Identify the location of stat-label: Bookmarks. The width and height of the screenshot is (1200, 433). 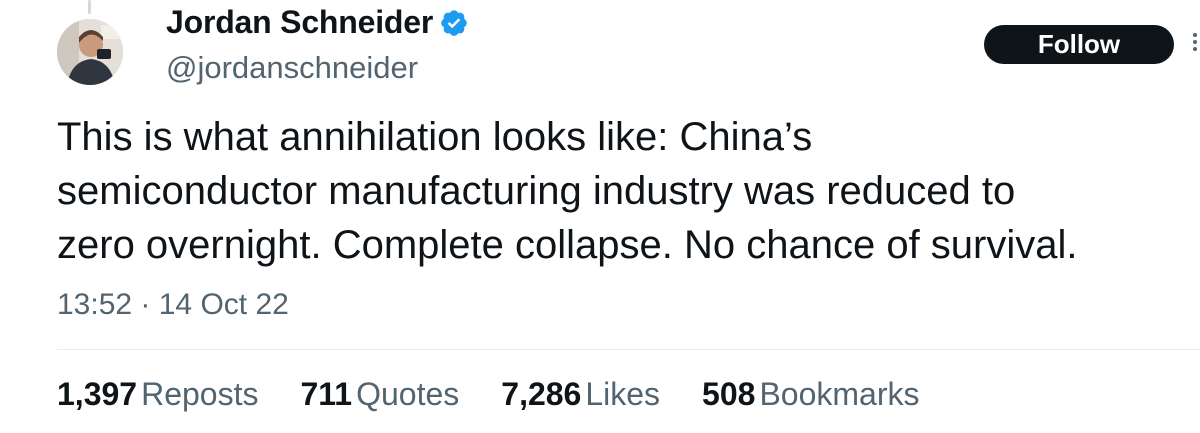
(839, 394).